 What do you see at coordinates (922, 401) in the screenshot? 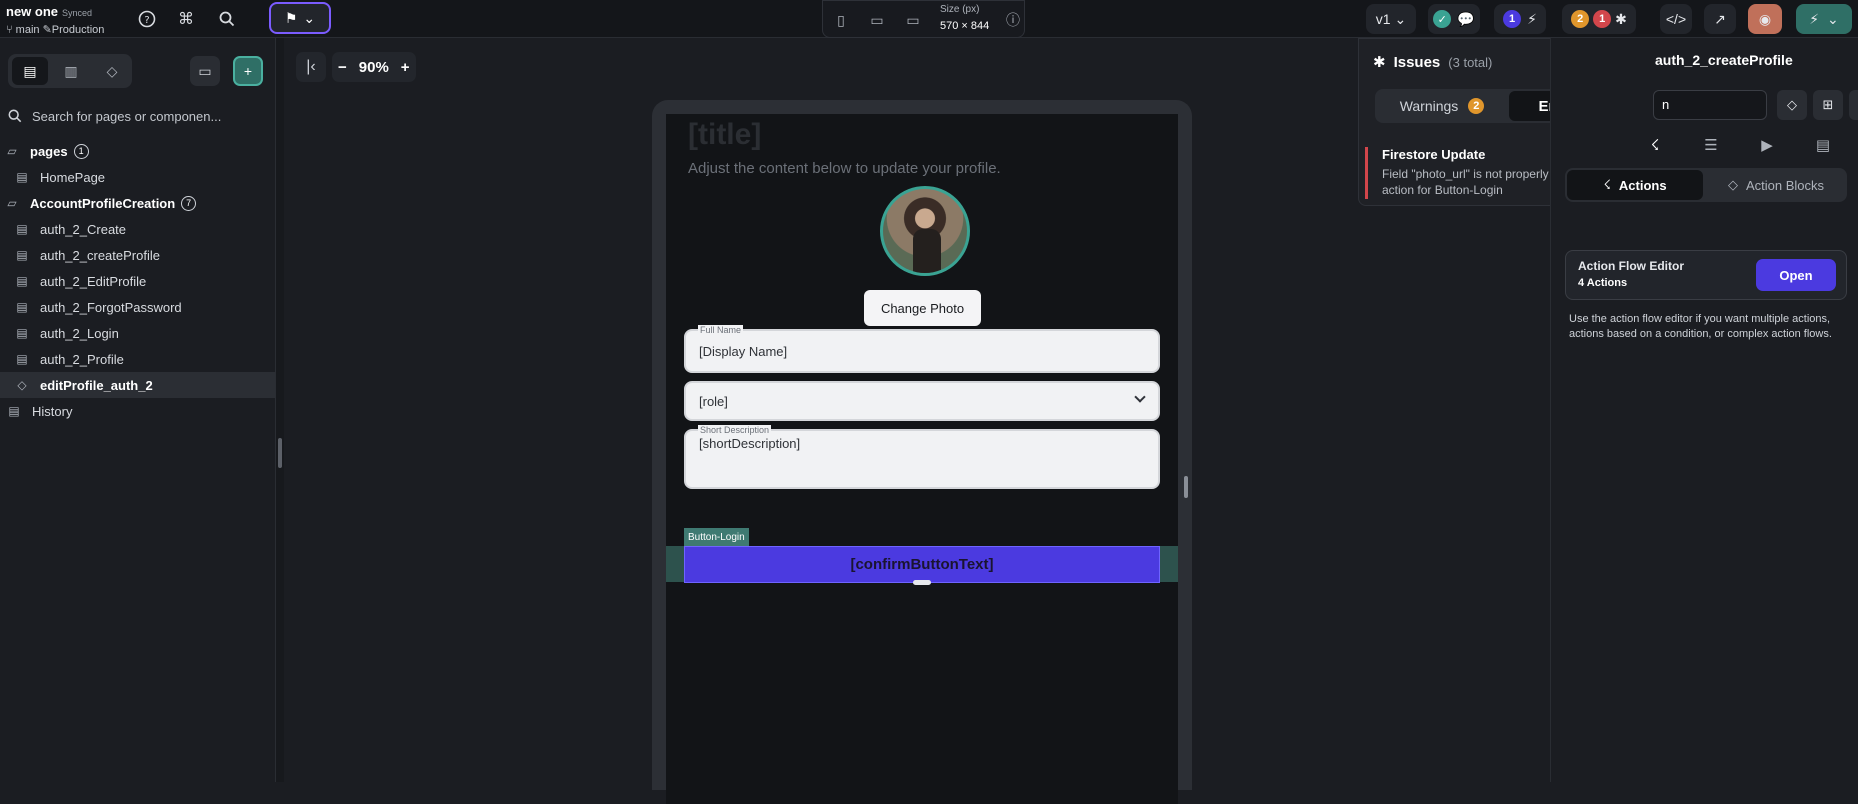
I see `role-dropdown: [role]` at bounding box center [922, 401].